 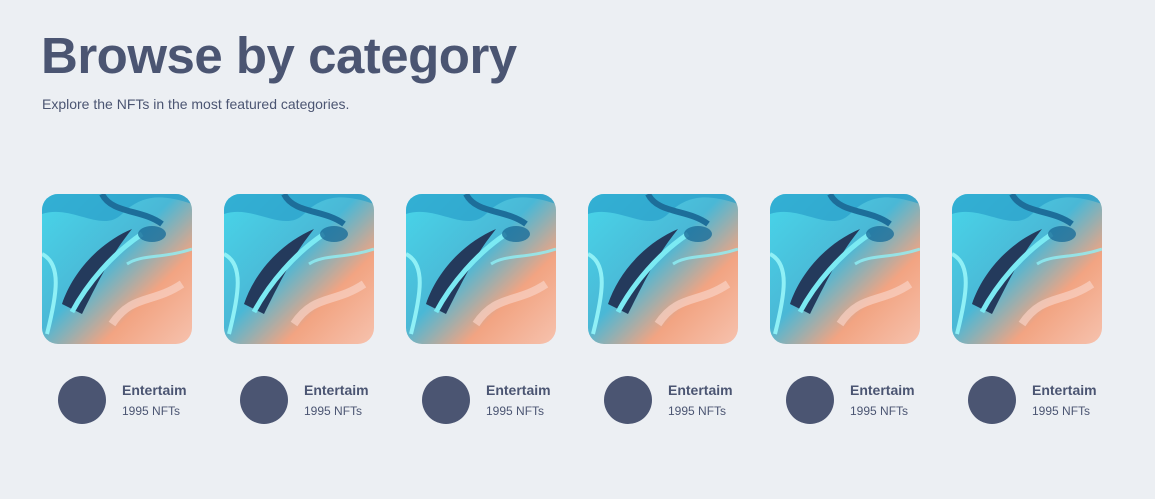 What do you see at coordinates (279, 55) in the screenshot?
I see `page-title: Browse by category` at bounding box center [279, 55].